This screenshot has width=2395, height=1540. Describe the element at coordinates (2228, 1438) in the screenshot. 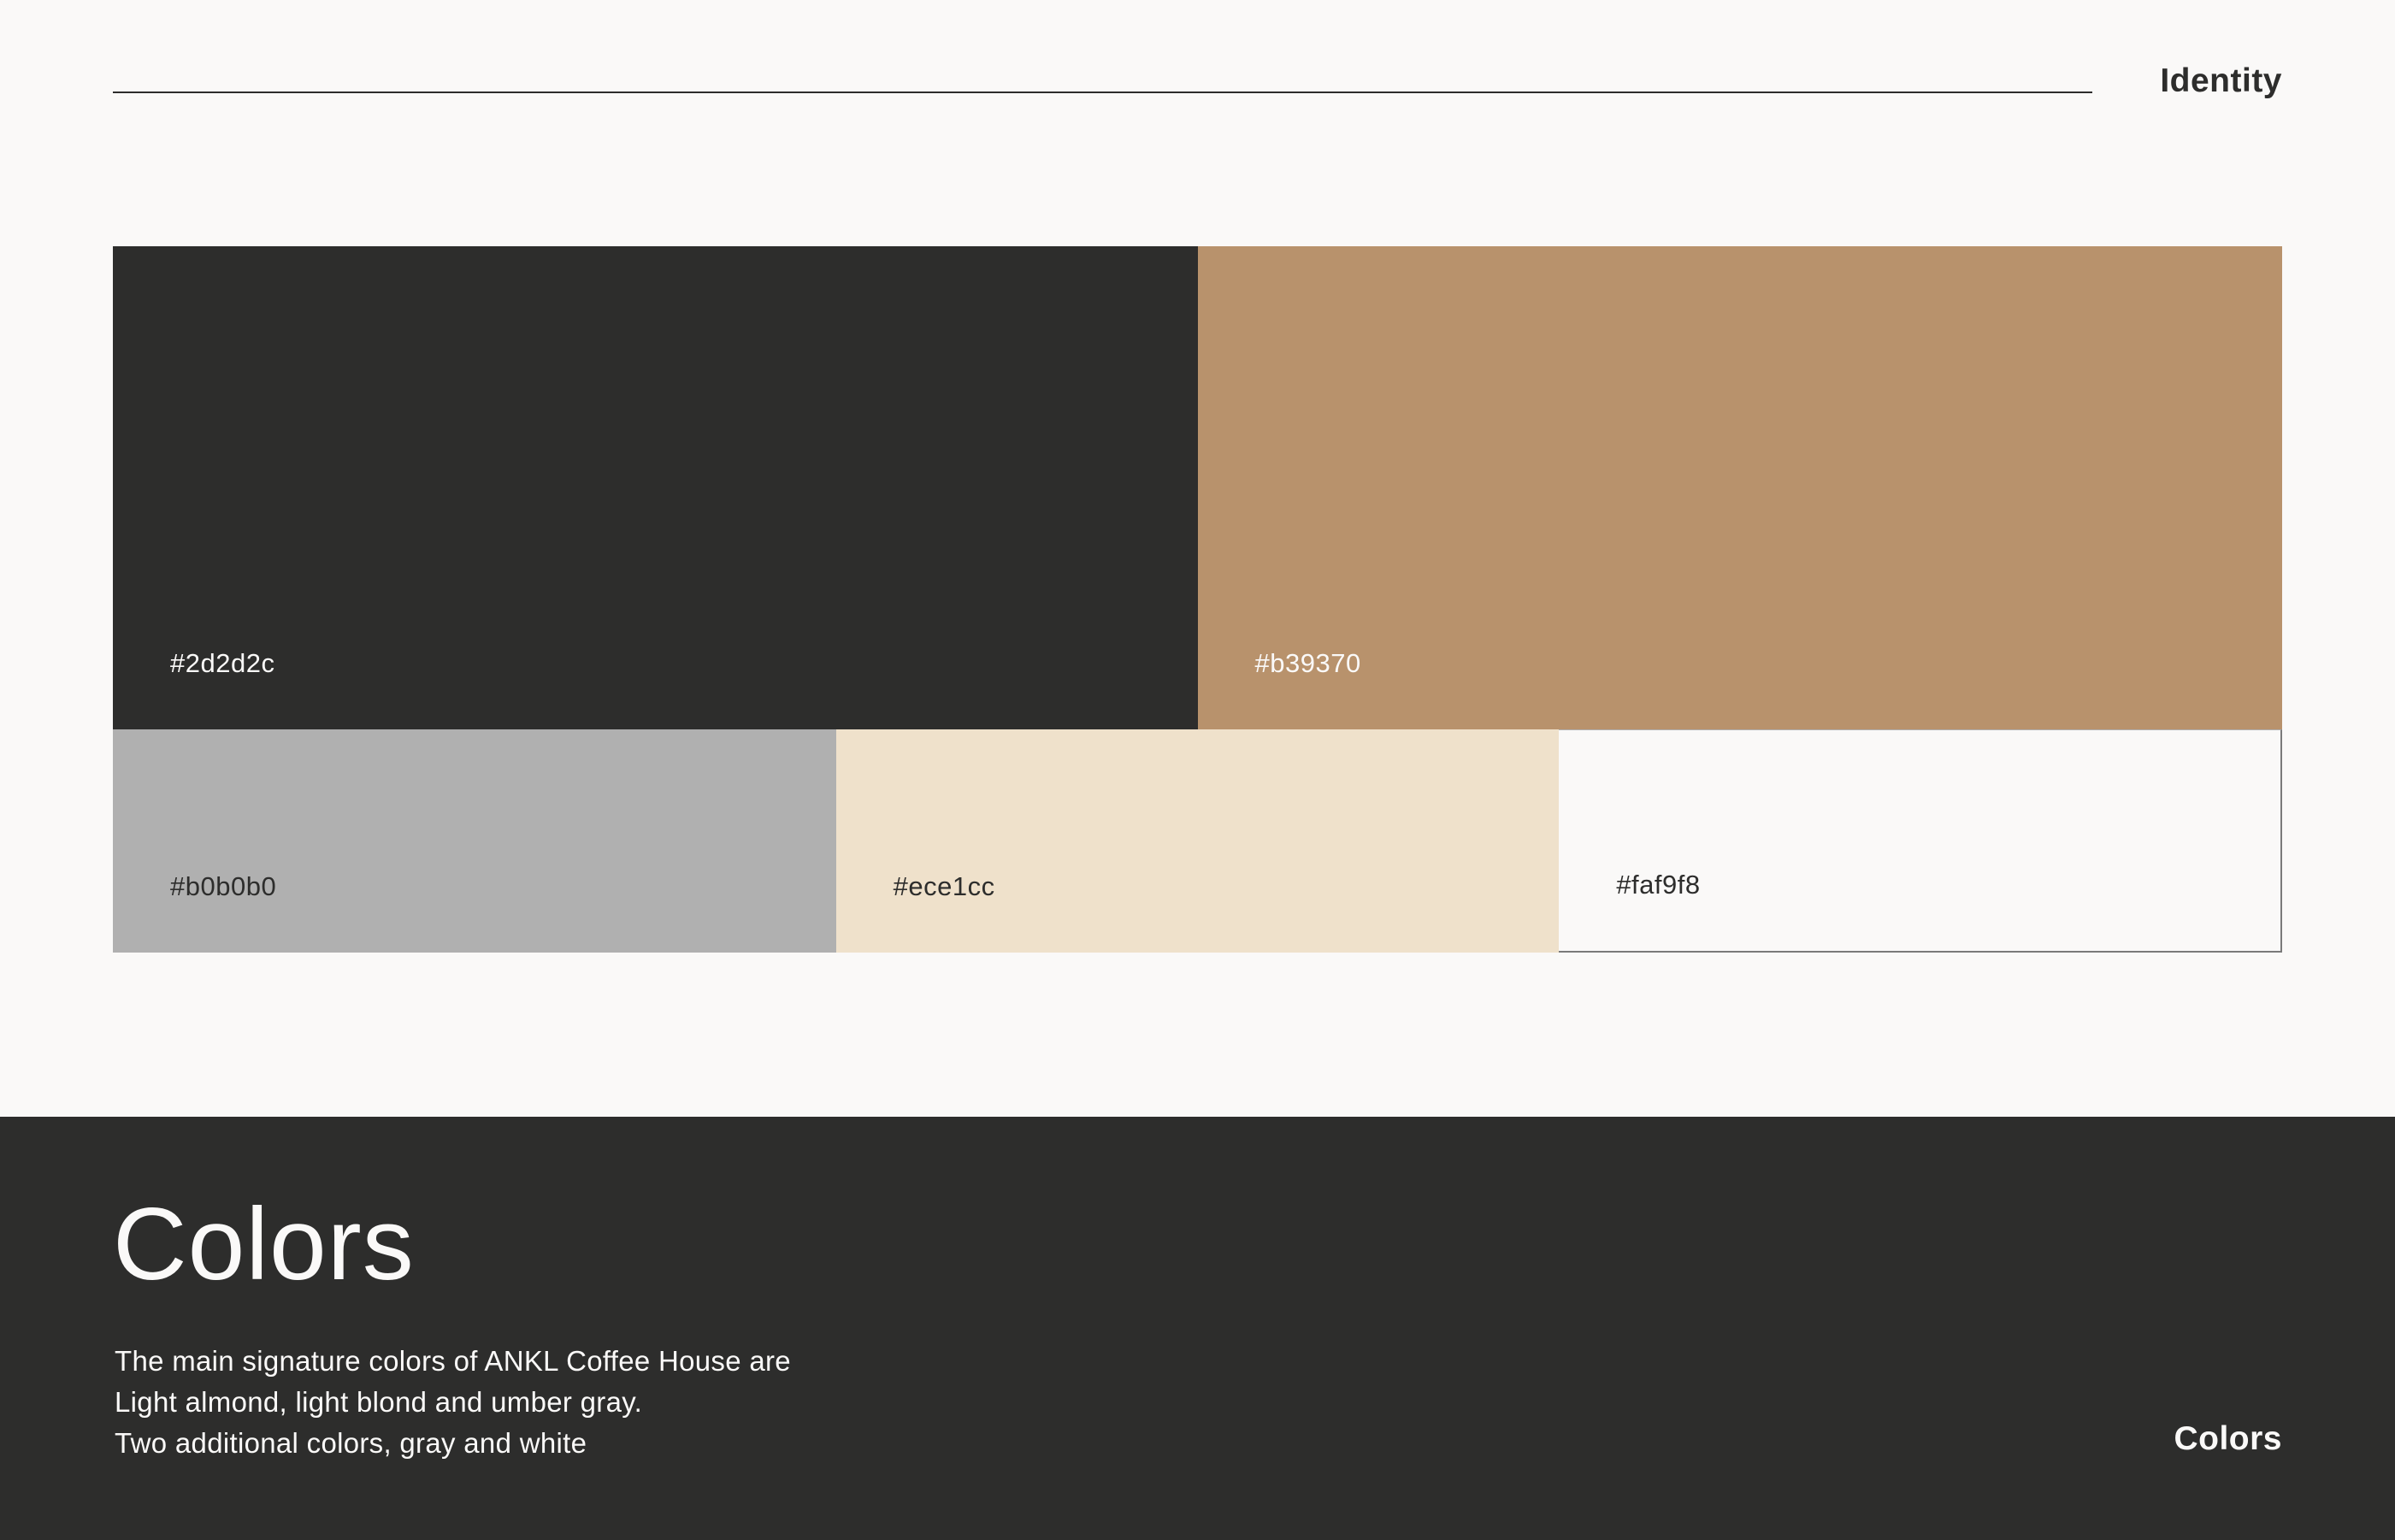

I see `section-label-colors: Colors` at that location.